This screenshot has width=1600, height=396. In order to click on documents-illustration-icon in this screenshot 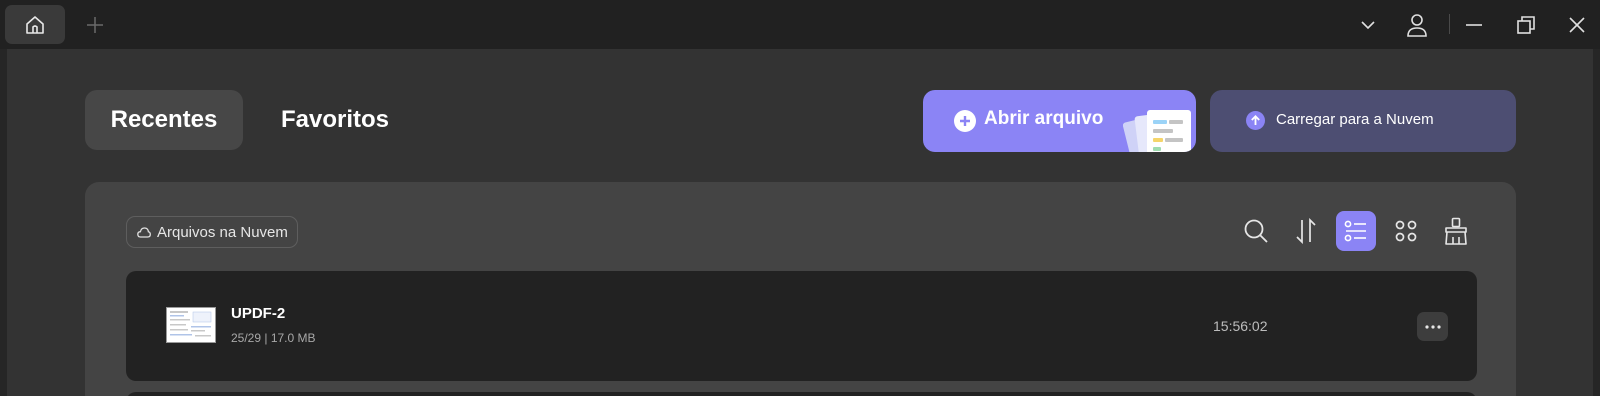, I will do `click(1157, 131)`.